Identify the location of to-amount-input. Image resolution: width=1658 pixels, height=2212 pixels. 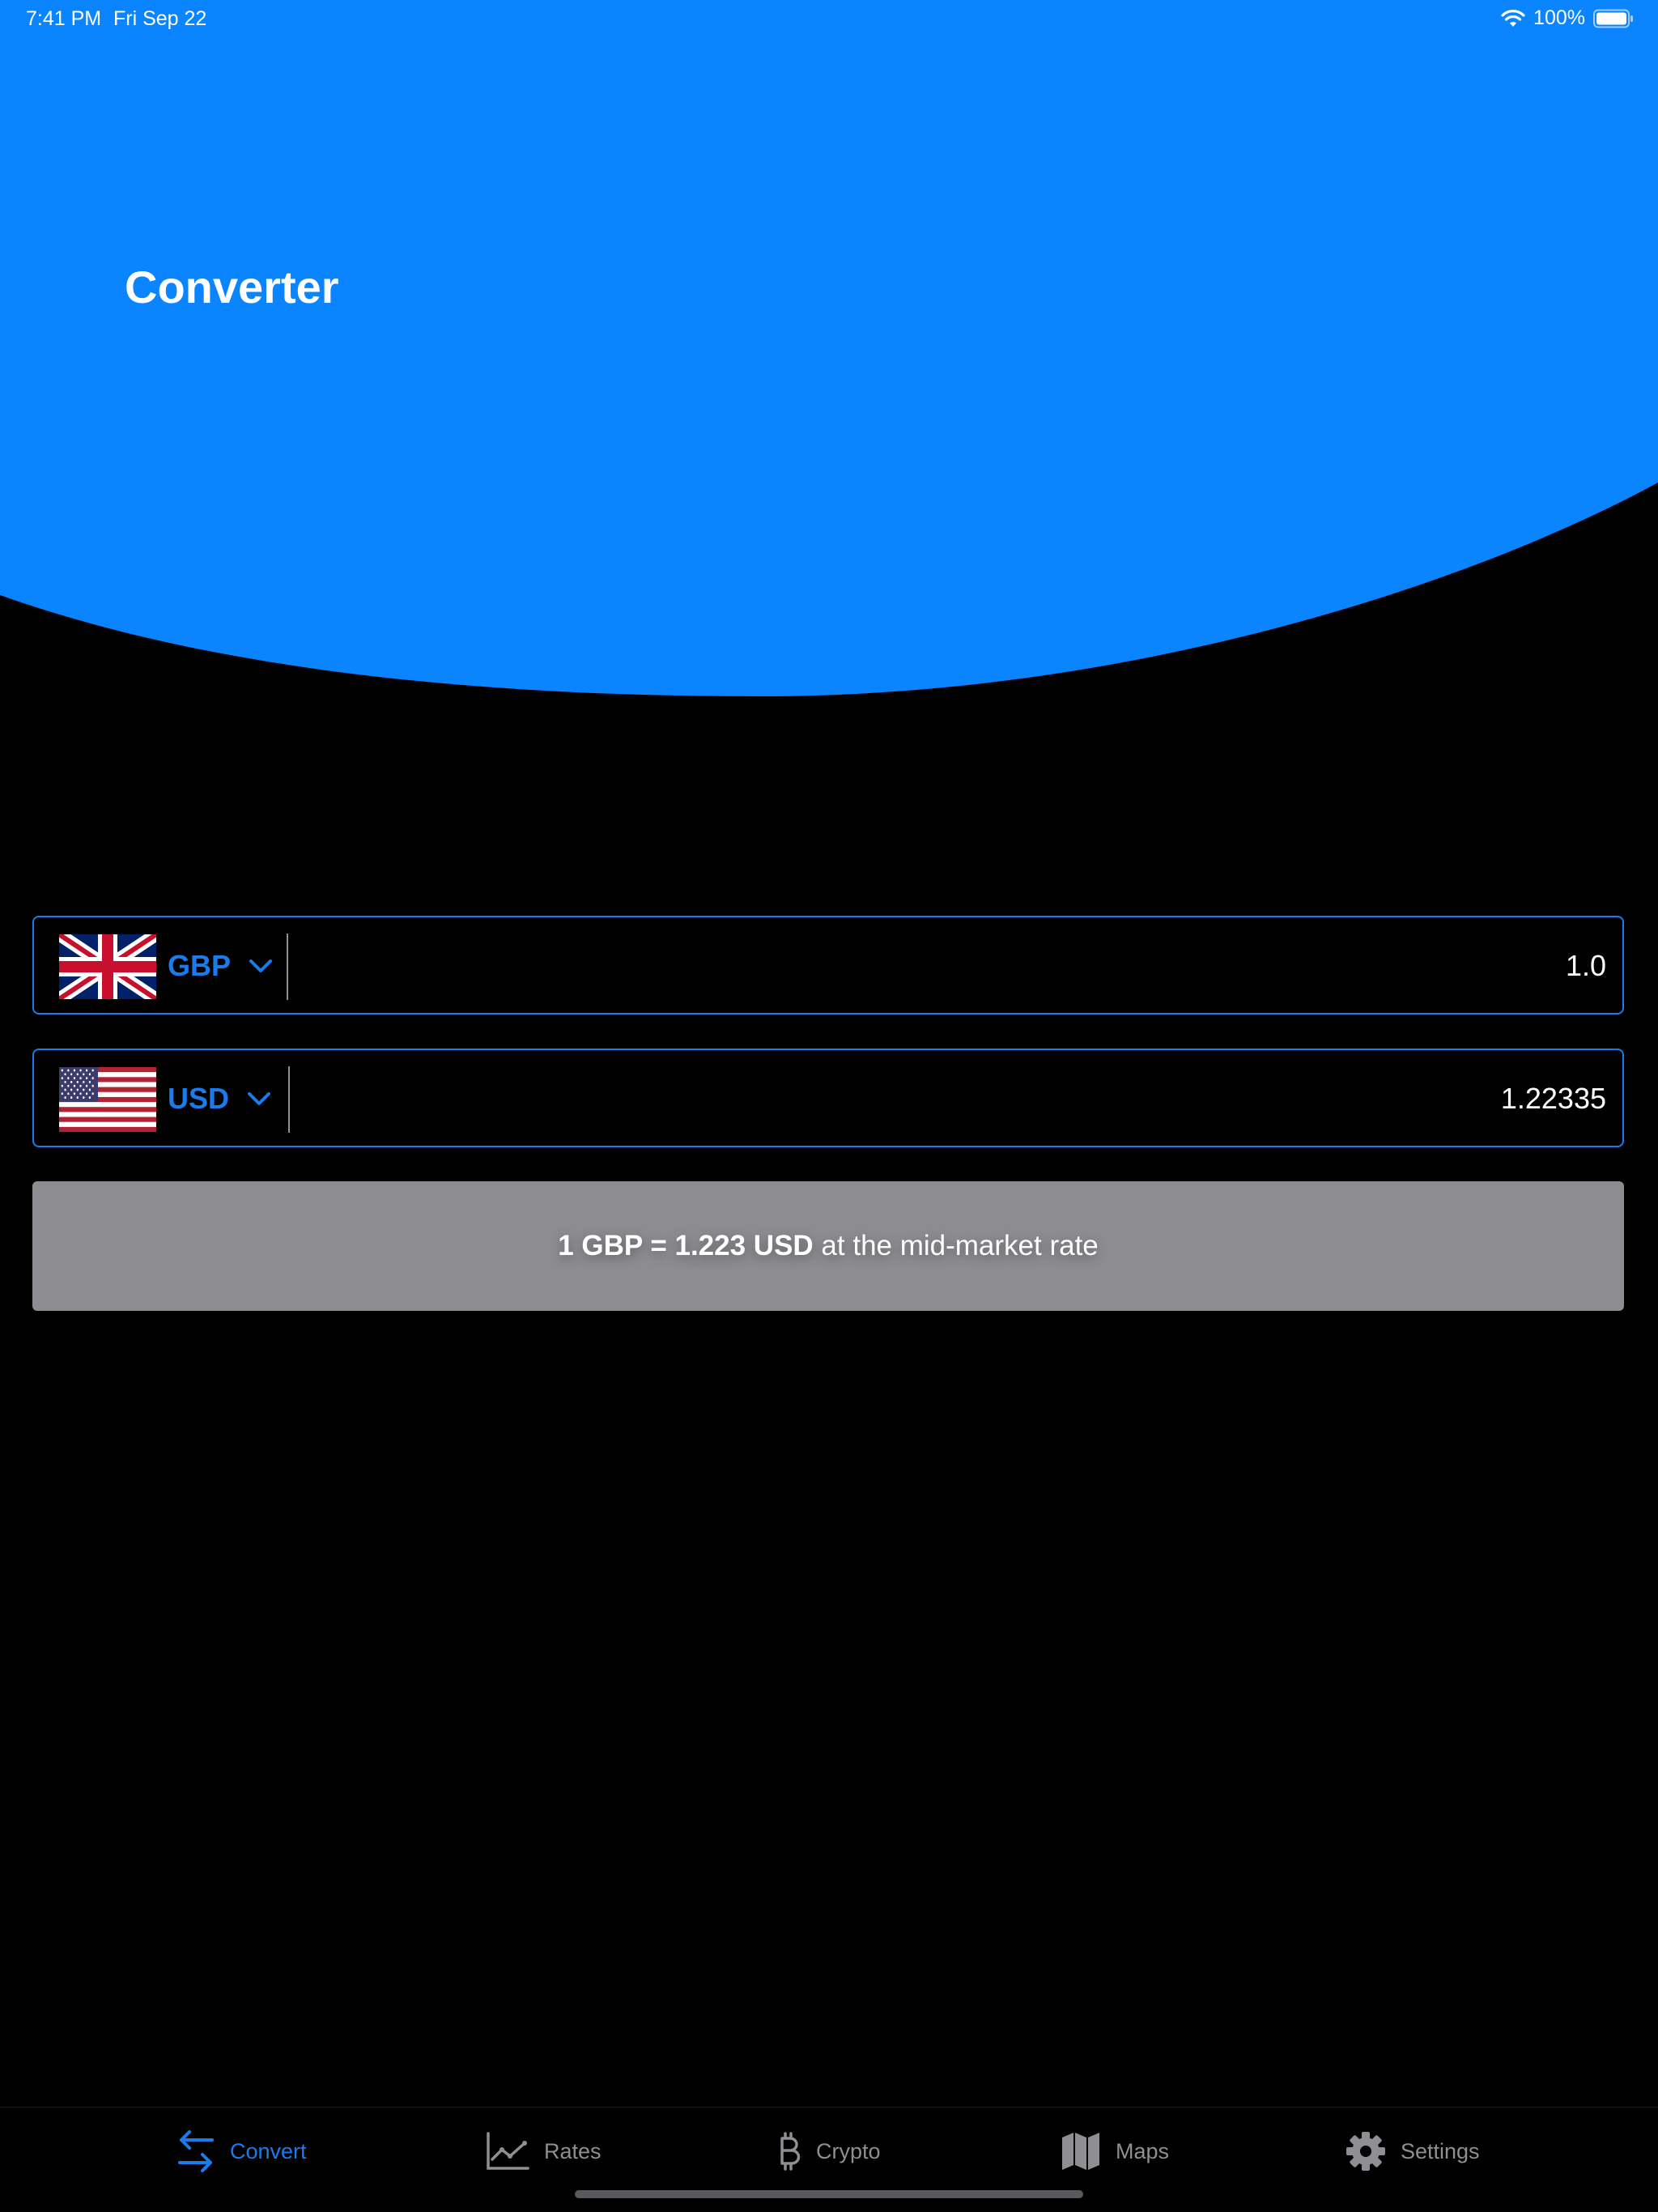
(1120, 1098).